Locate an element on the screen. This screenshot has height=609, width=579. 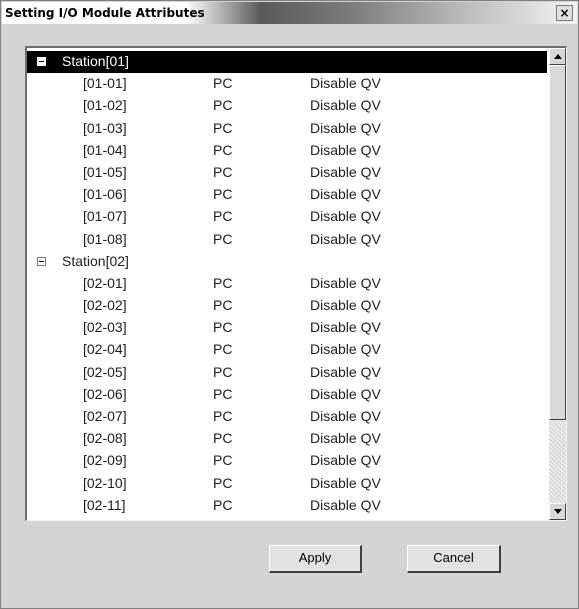
tree-module-row: [02-03] PC Disable QV is located at coordinates (287, 328).